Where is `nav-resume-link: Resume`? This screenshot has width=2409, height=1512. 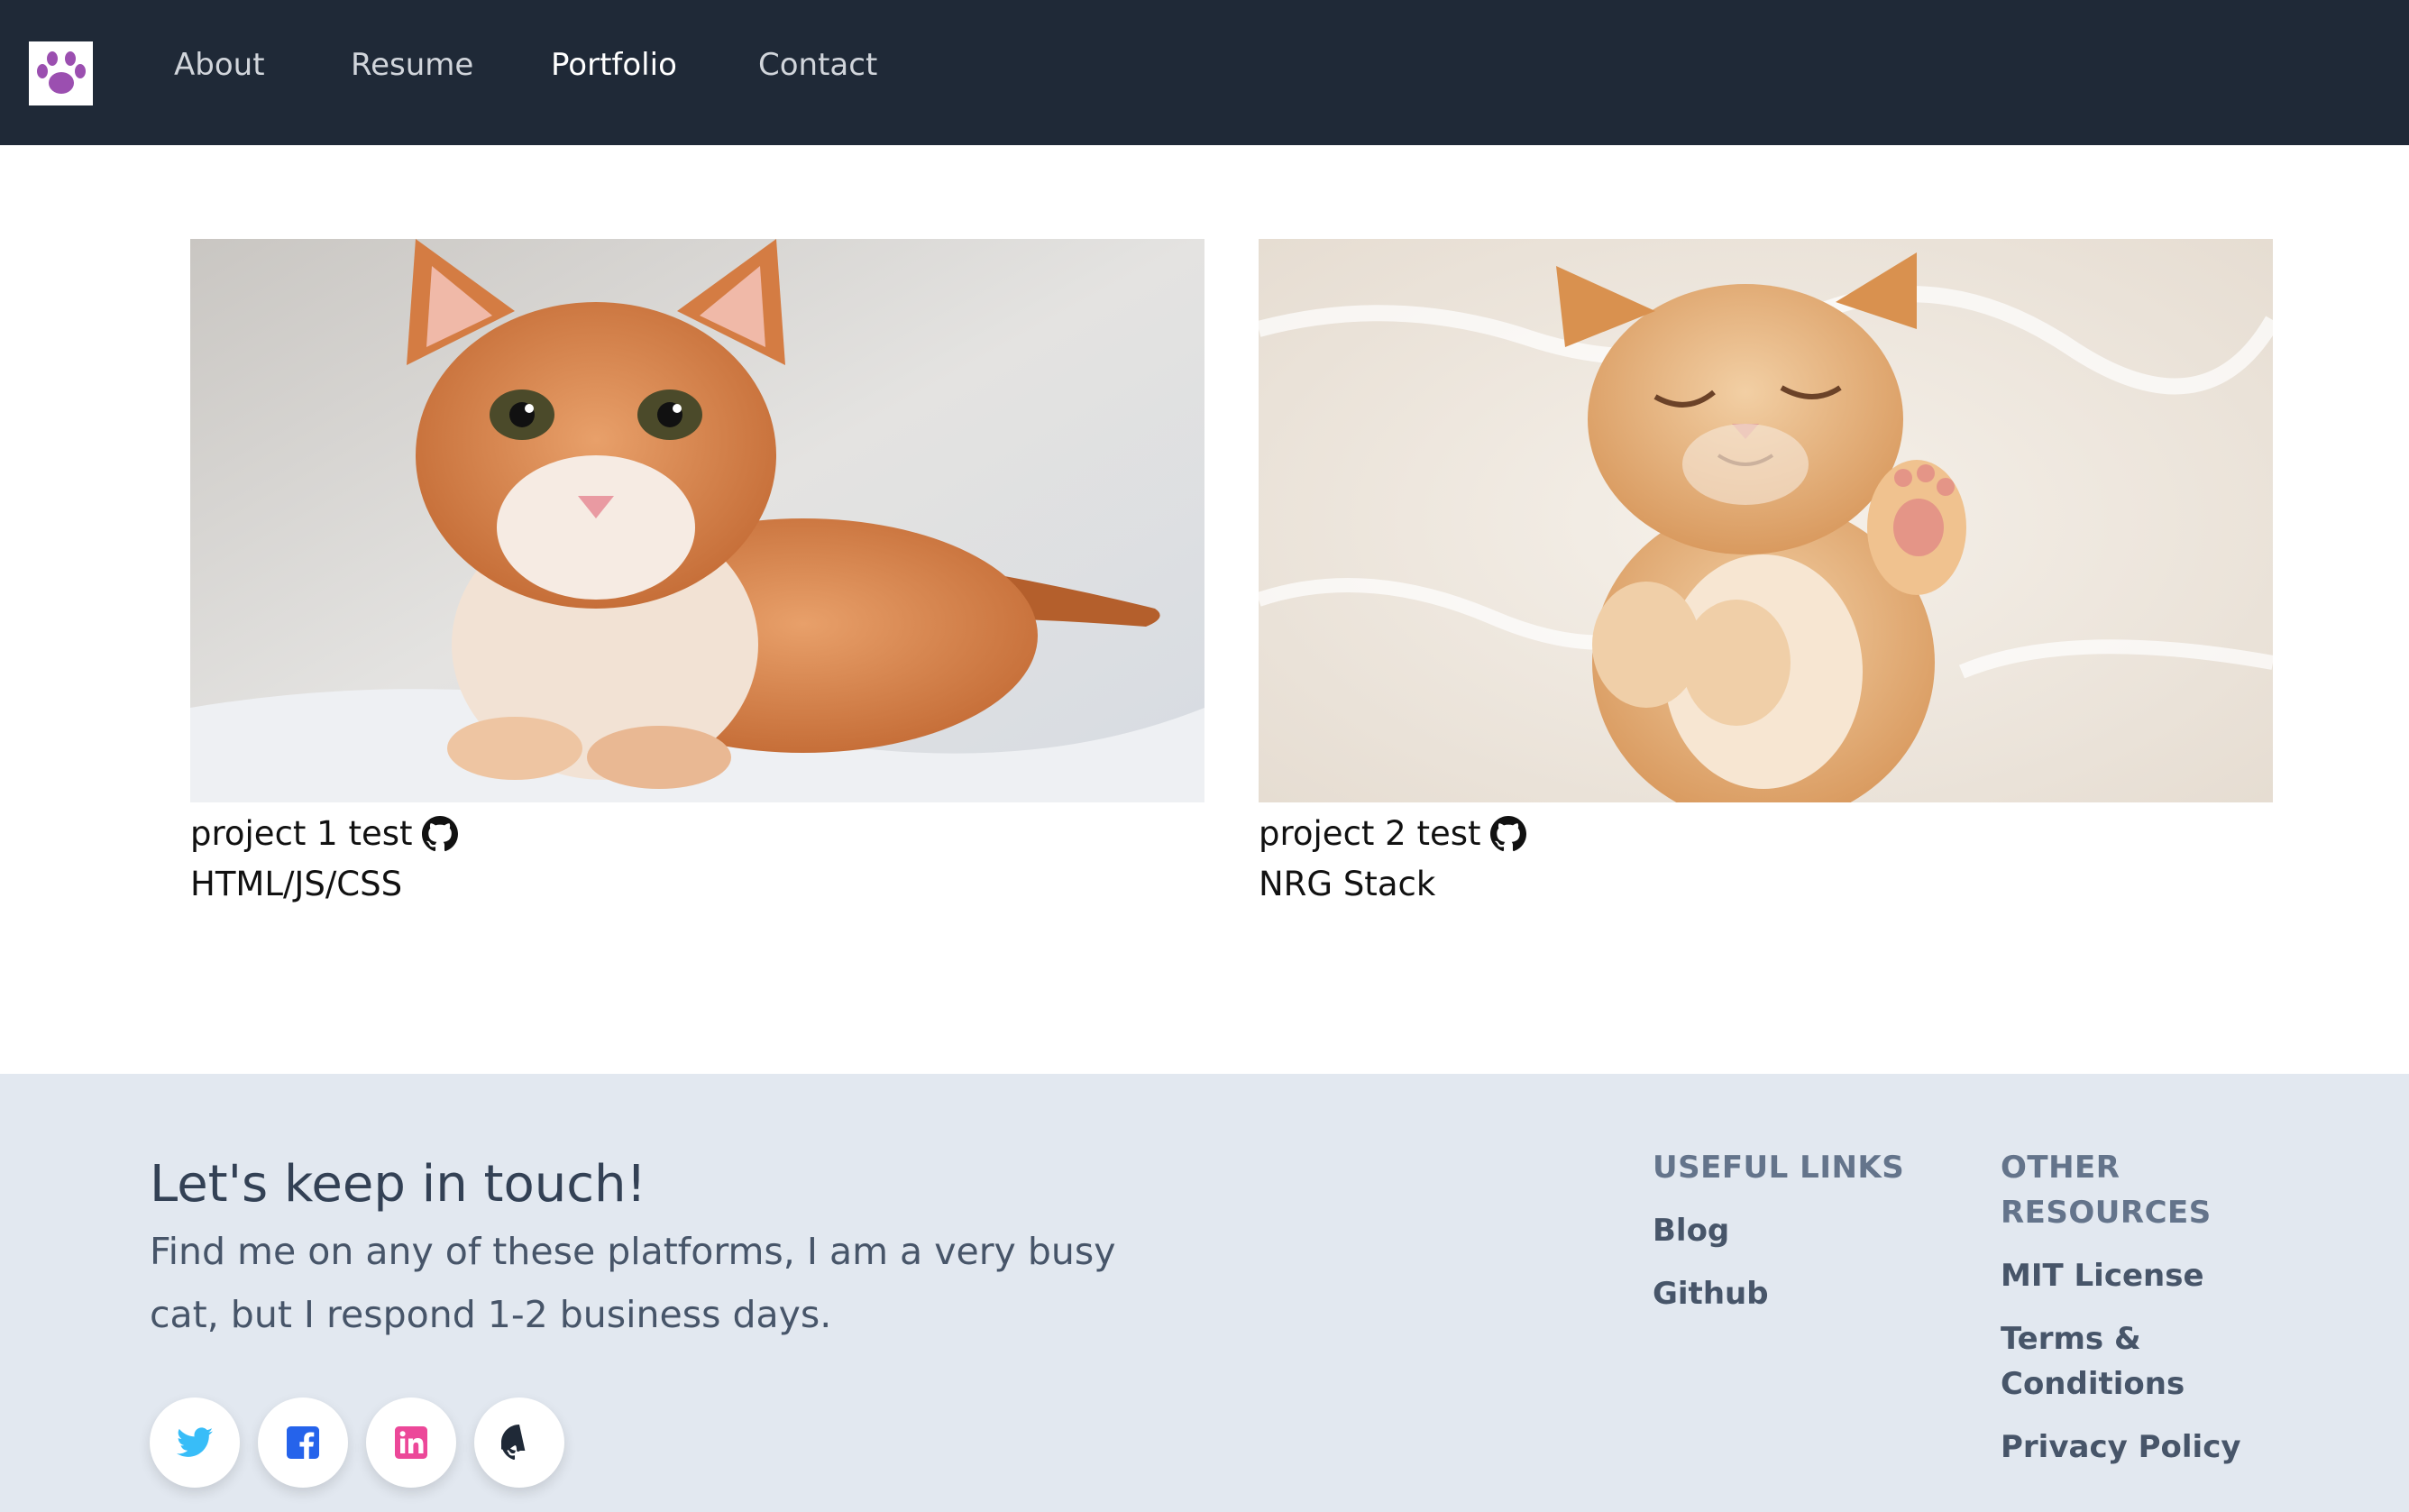
nav-resume-link: Resume is located at coordinates (412, 65).